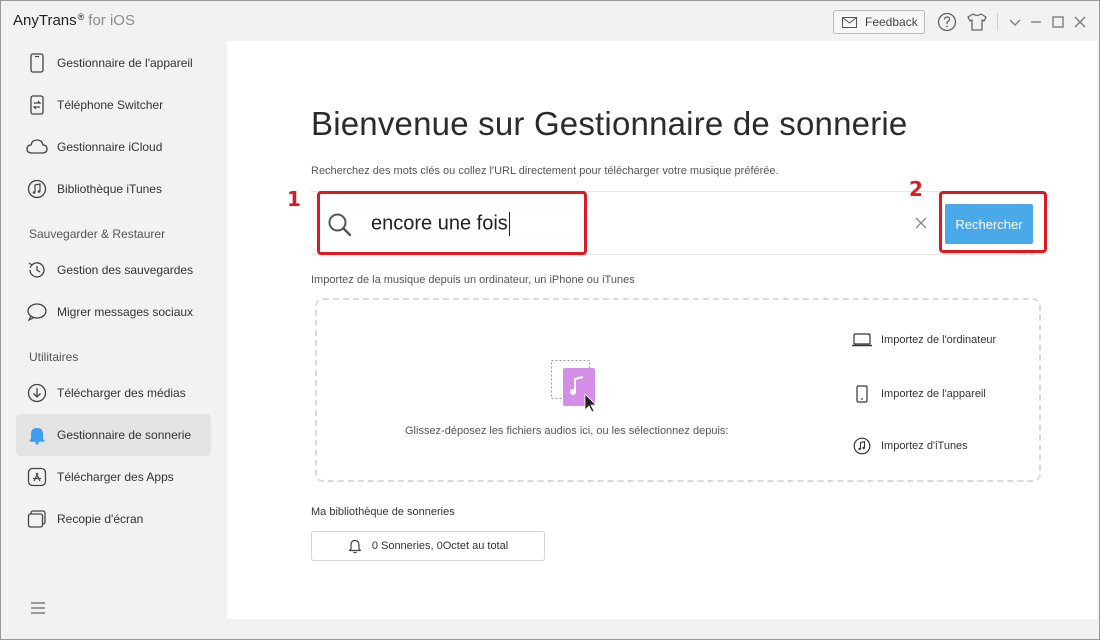  What do you see at coordinates (1036, 22) in the screenshot?
I see `minimize-icon` at bounding box center [1036, 22].